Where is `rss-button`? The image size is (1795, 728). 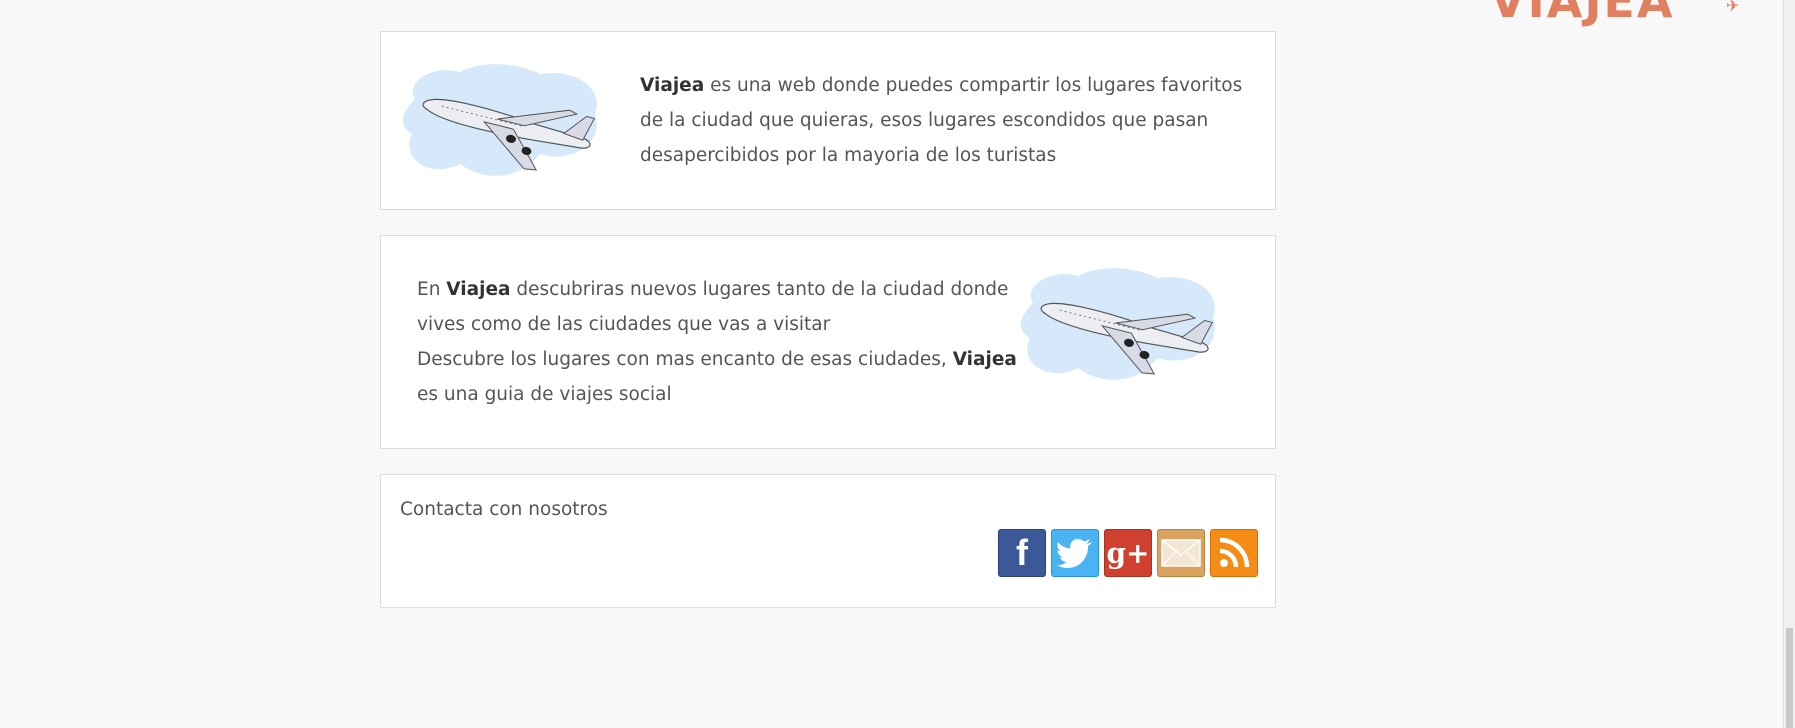 rss-button is located at coordinates (1234, 553).